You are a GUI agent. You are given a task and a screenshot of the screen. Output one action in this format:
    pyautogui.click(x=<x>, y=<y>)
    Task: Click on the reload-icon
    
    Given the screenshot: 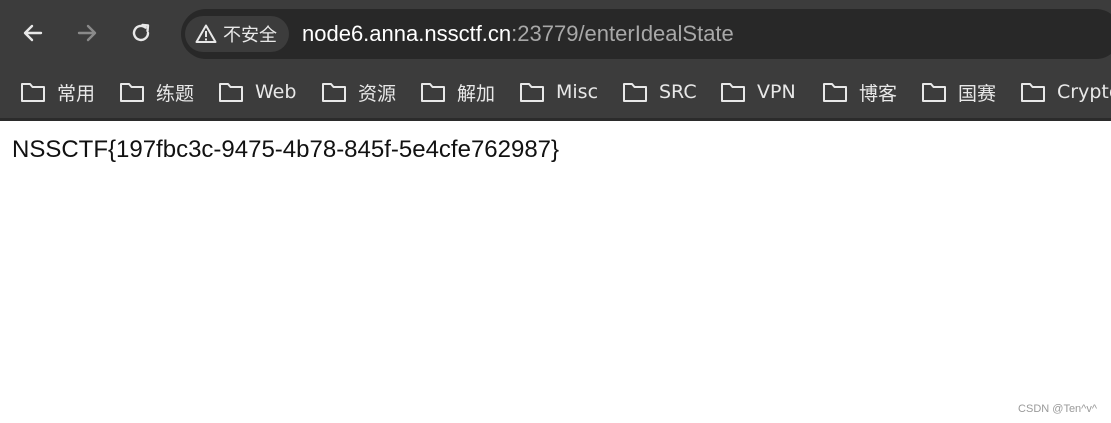 What is the action you would take?
    pyautogui.click(x=141, y=32)
    